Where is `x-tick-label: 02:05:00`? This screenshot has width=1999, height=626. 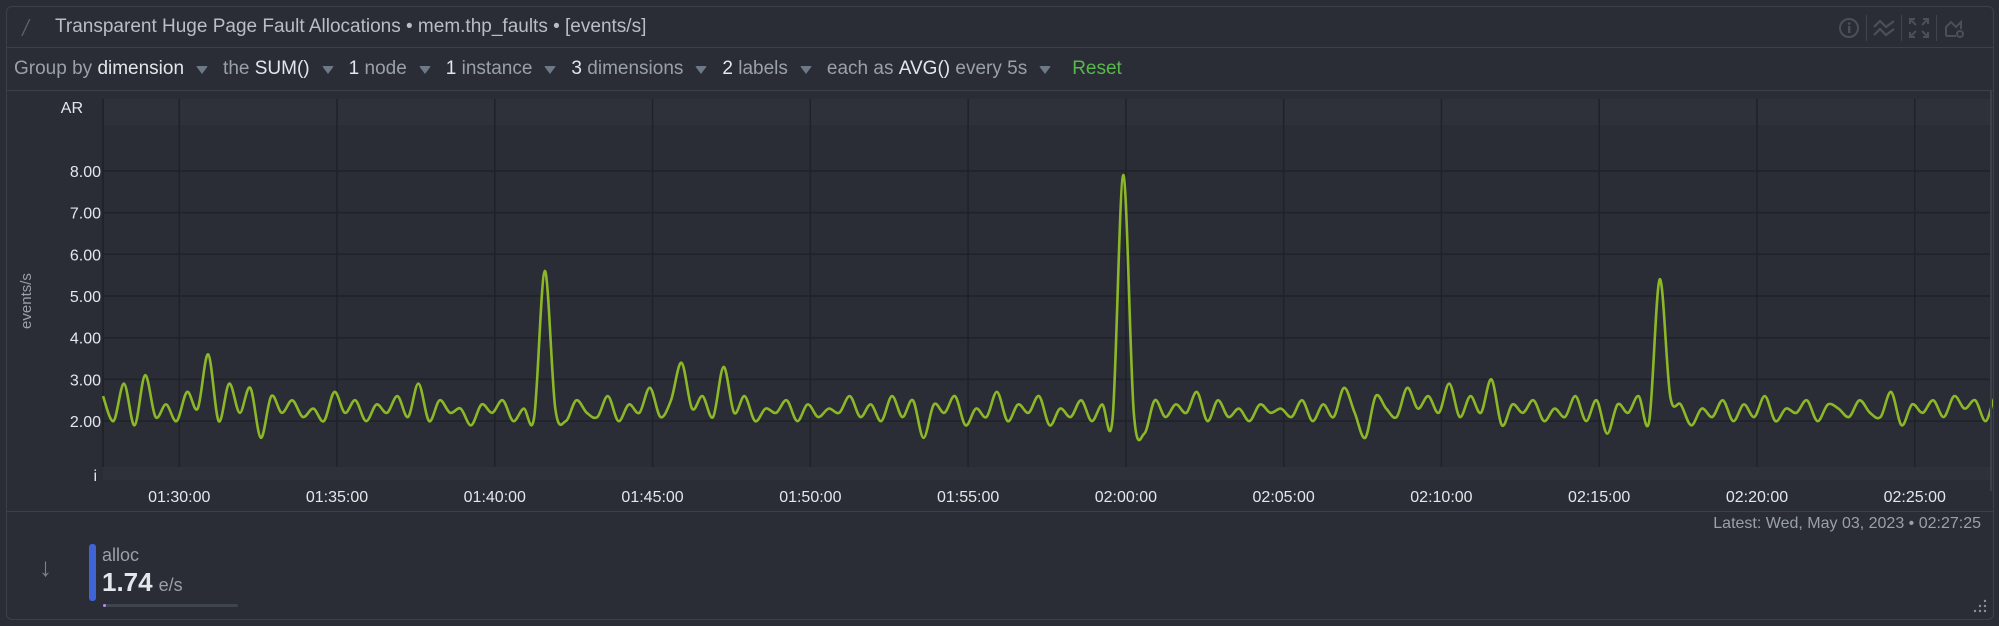 x-tick-label: 02:05:00 is located at coordinates (1284, 497).